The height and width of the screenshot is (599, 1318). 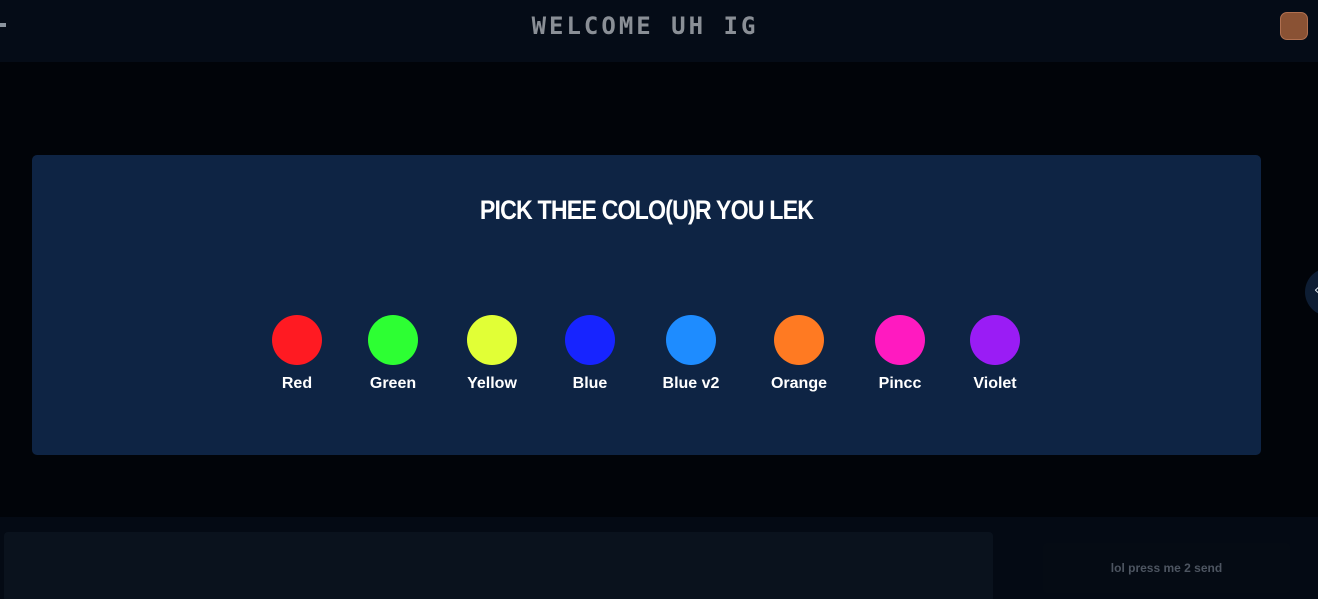 What do you see at coordinates (900, 383) in the screenshot?
I see `color-option-label: Pincc` at bounding box center [900, 383].